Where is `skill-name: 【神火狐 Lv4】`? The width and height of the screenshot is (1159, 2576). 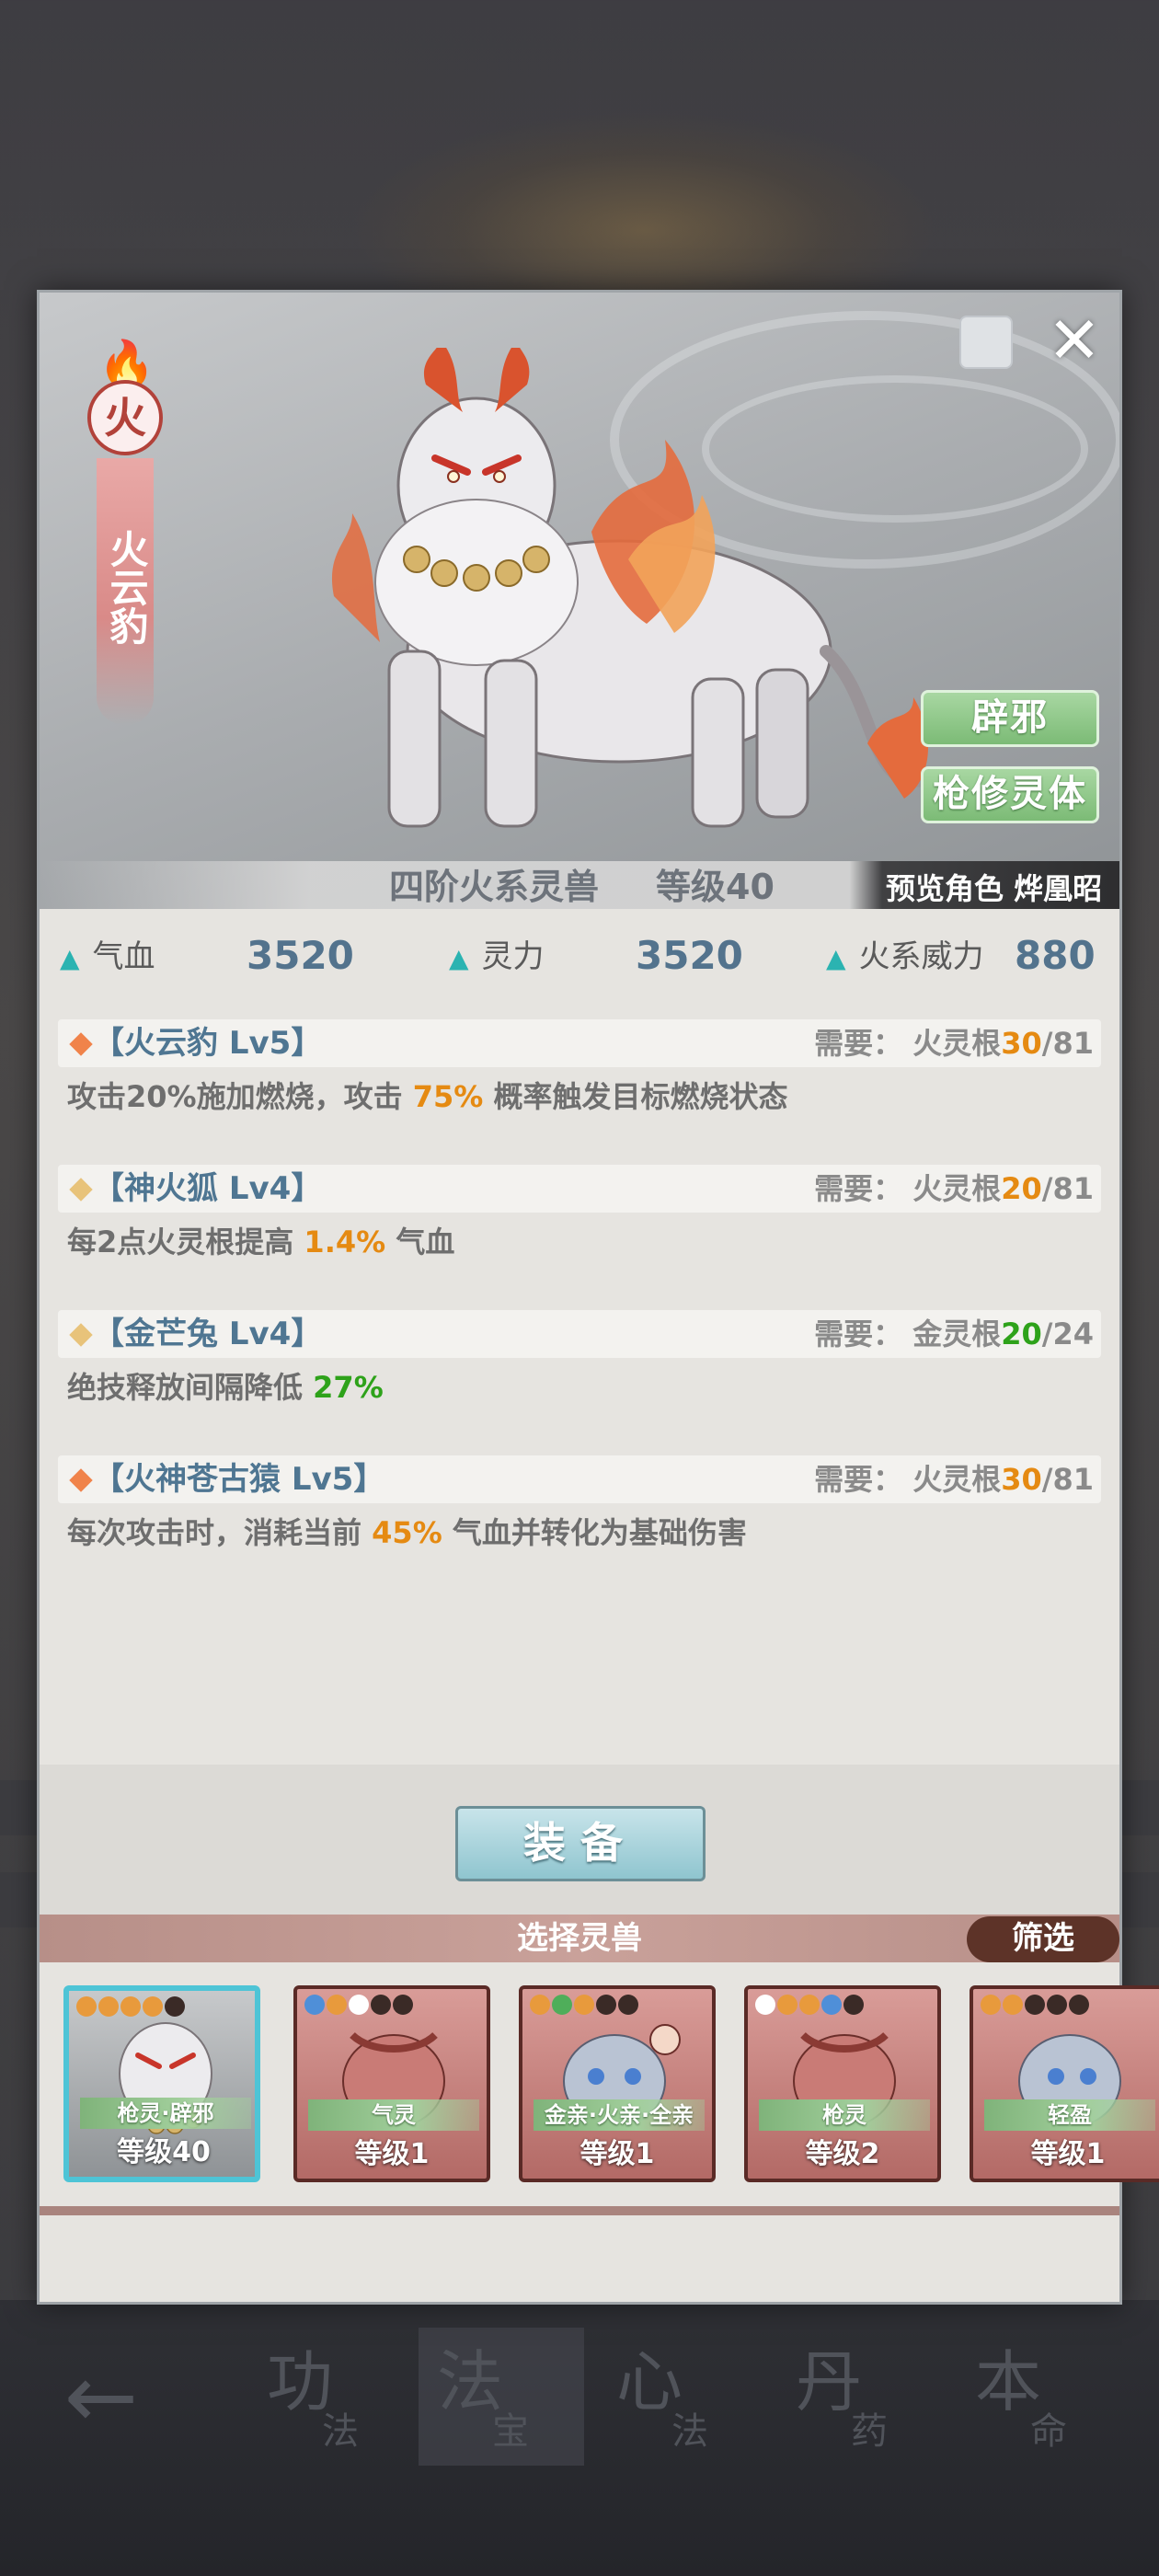 skill-name: 【神火狐 Lv4】 is located at coordinates (208, 1188).